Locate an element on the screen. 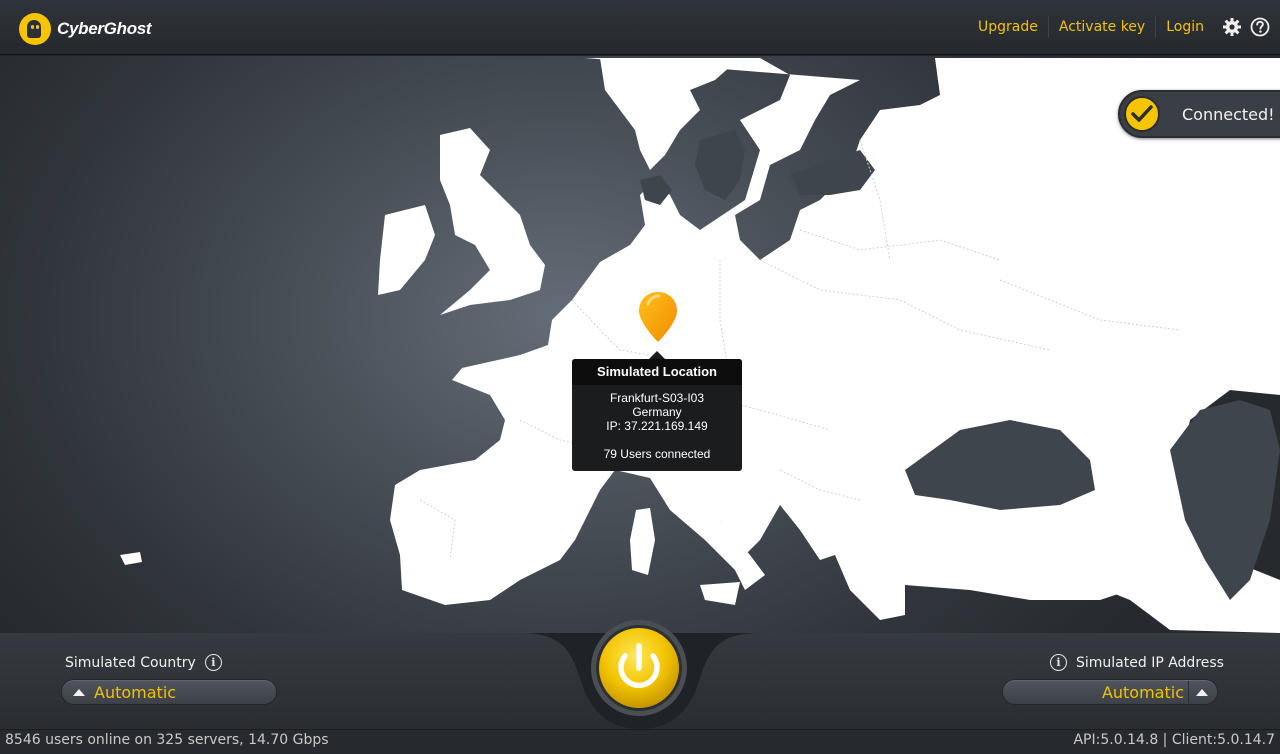 This screenshot has height=754, width=1280. tooltip-country: Germany is located at coordinates (657, 412).